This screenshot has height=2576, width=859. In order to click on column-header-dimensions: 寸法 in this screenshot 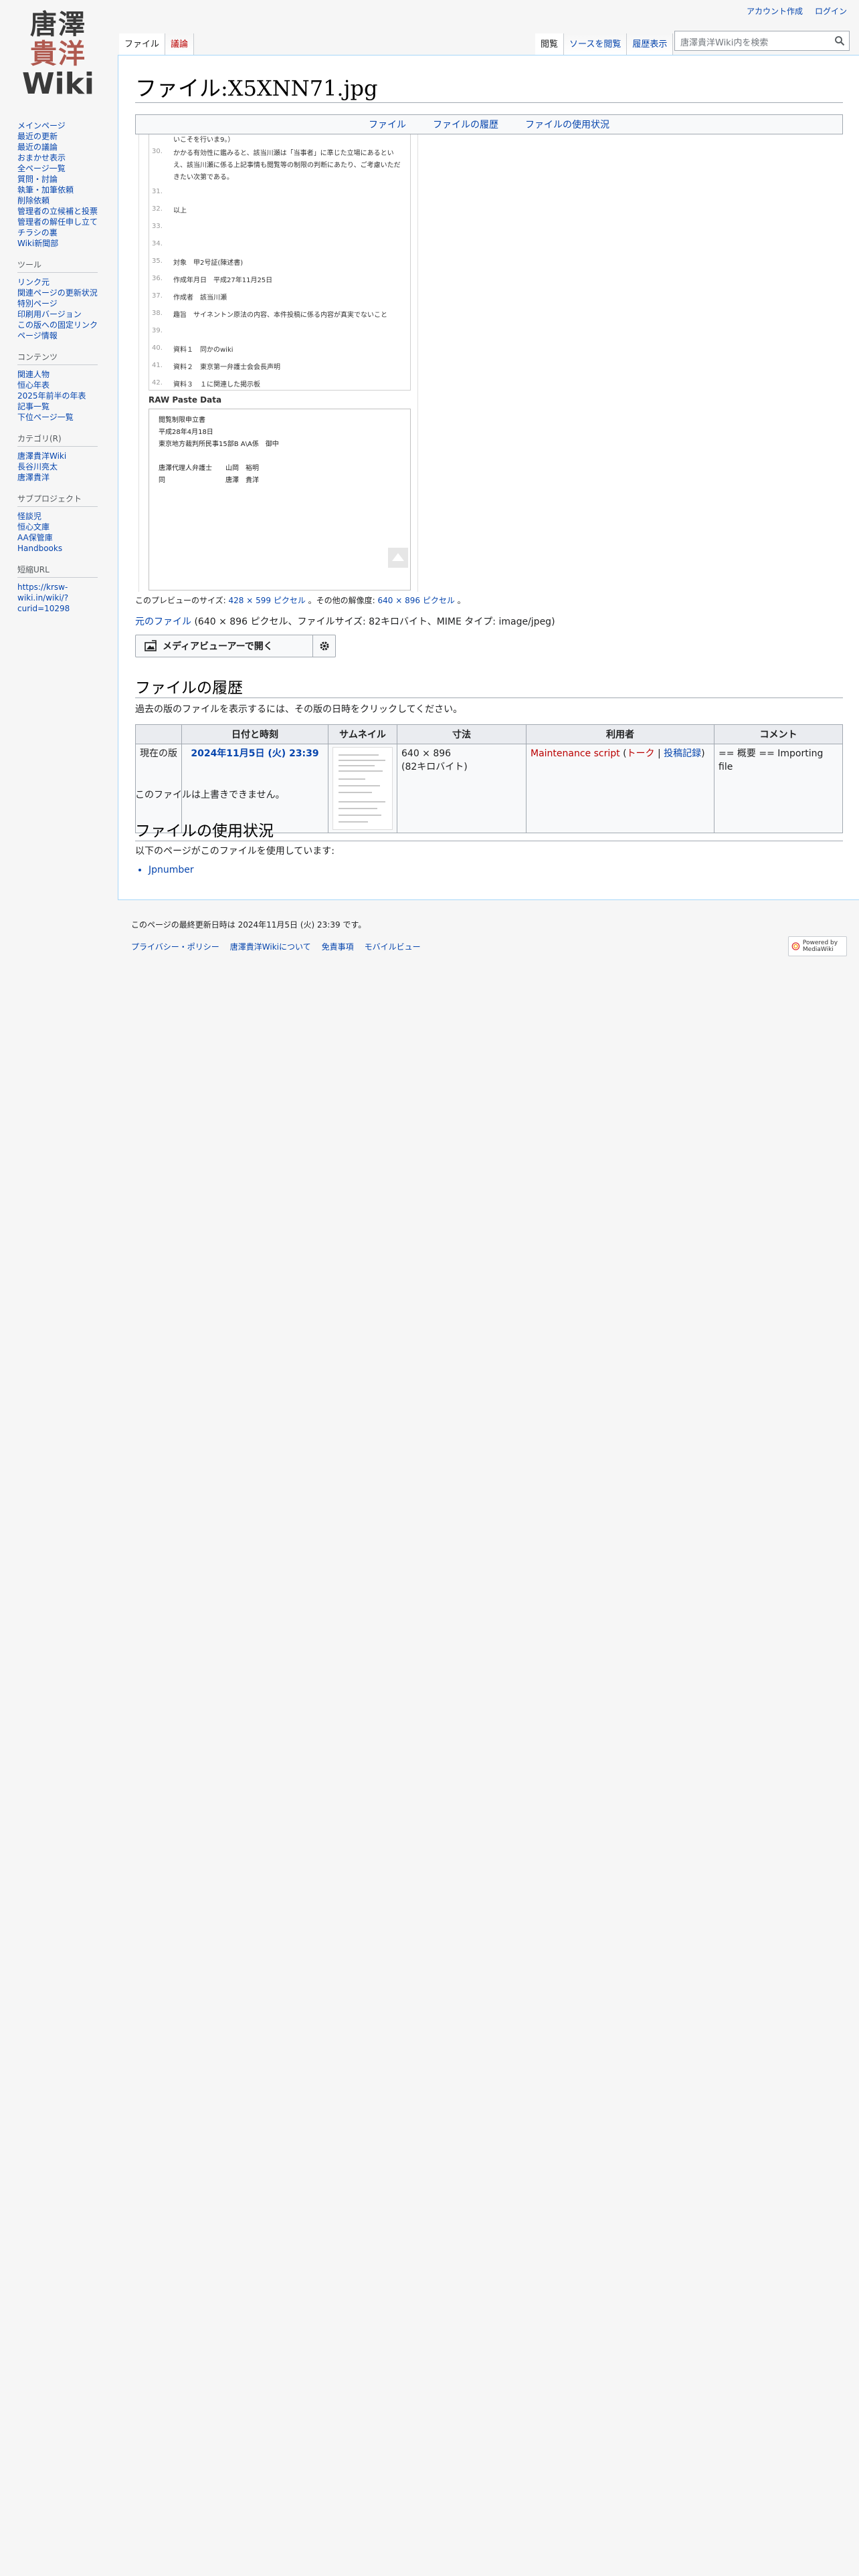, I will do `click(462, 734)`.